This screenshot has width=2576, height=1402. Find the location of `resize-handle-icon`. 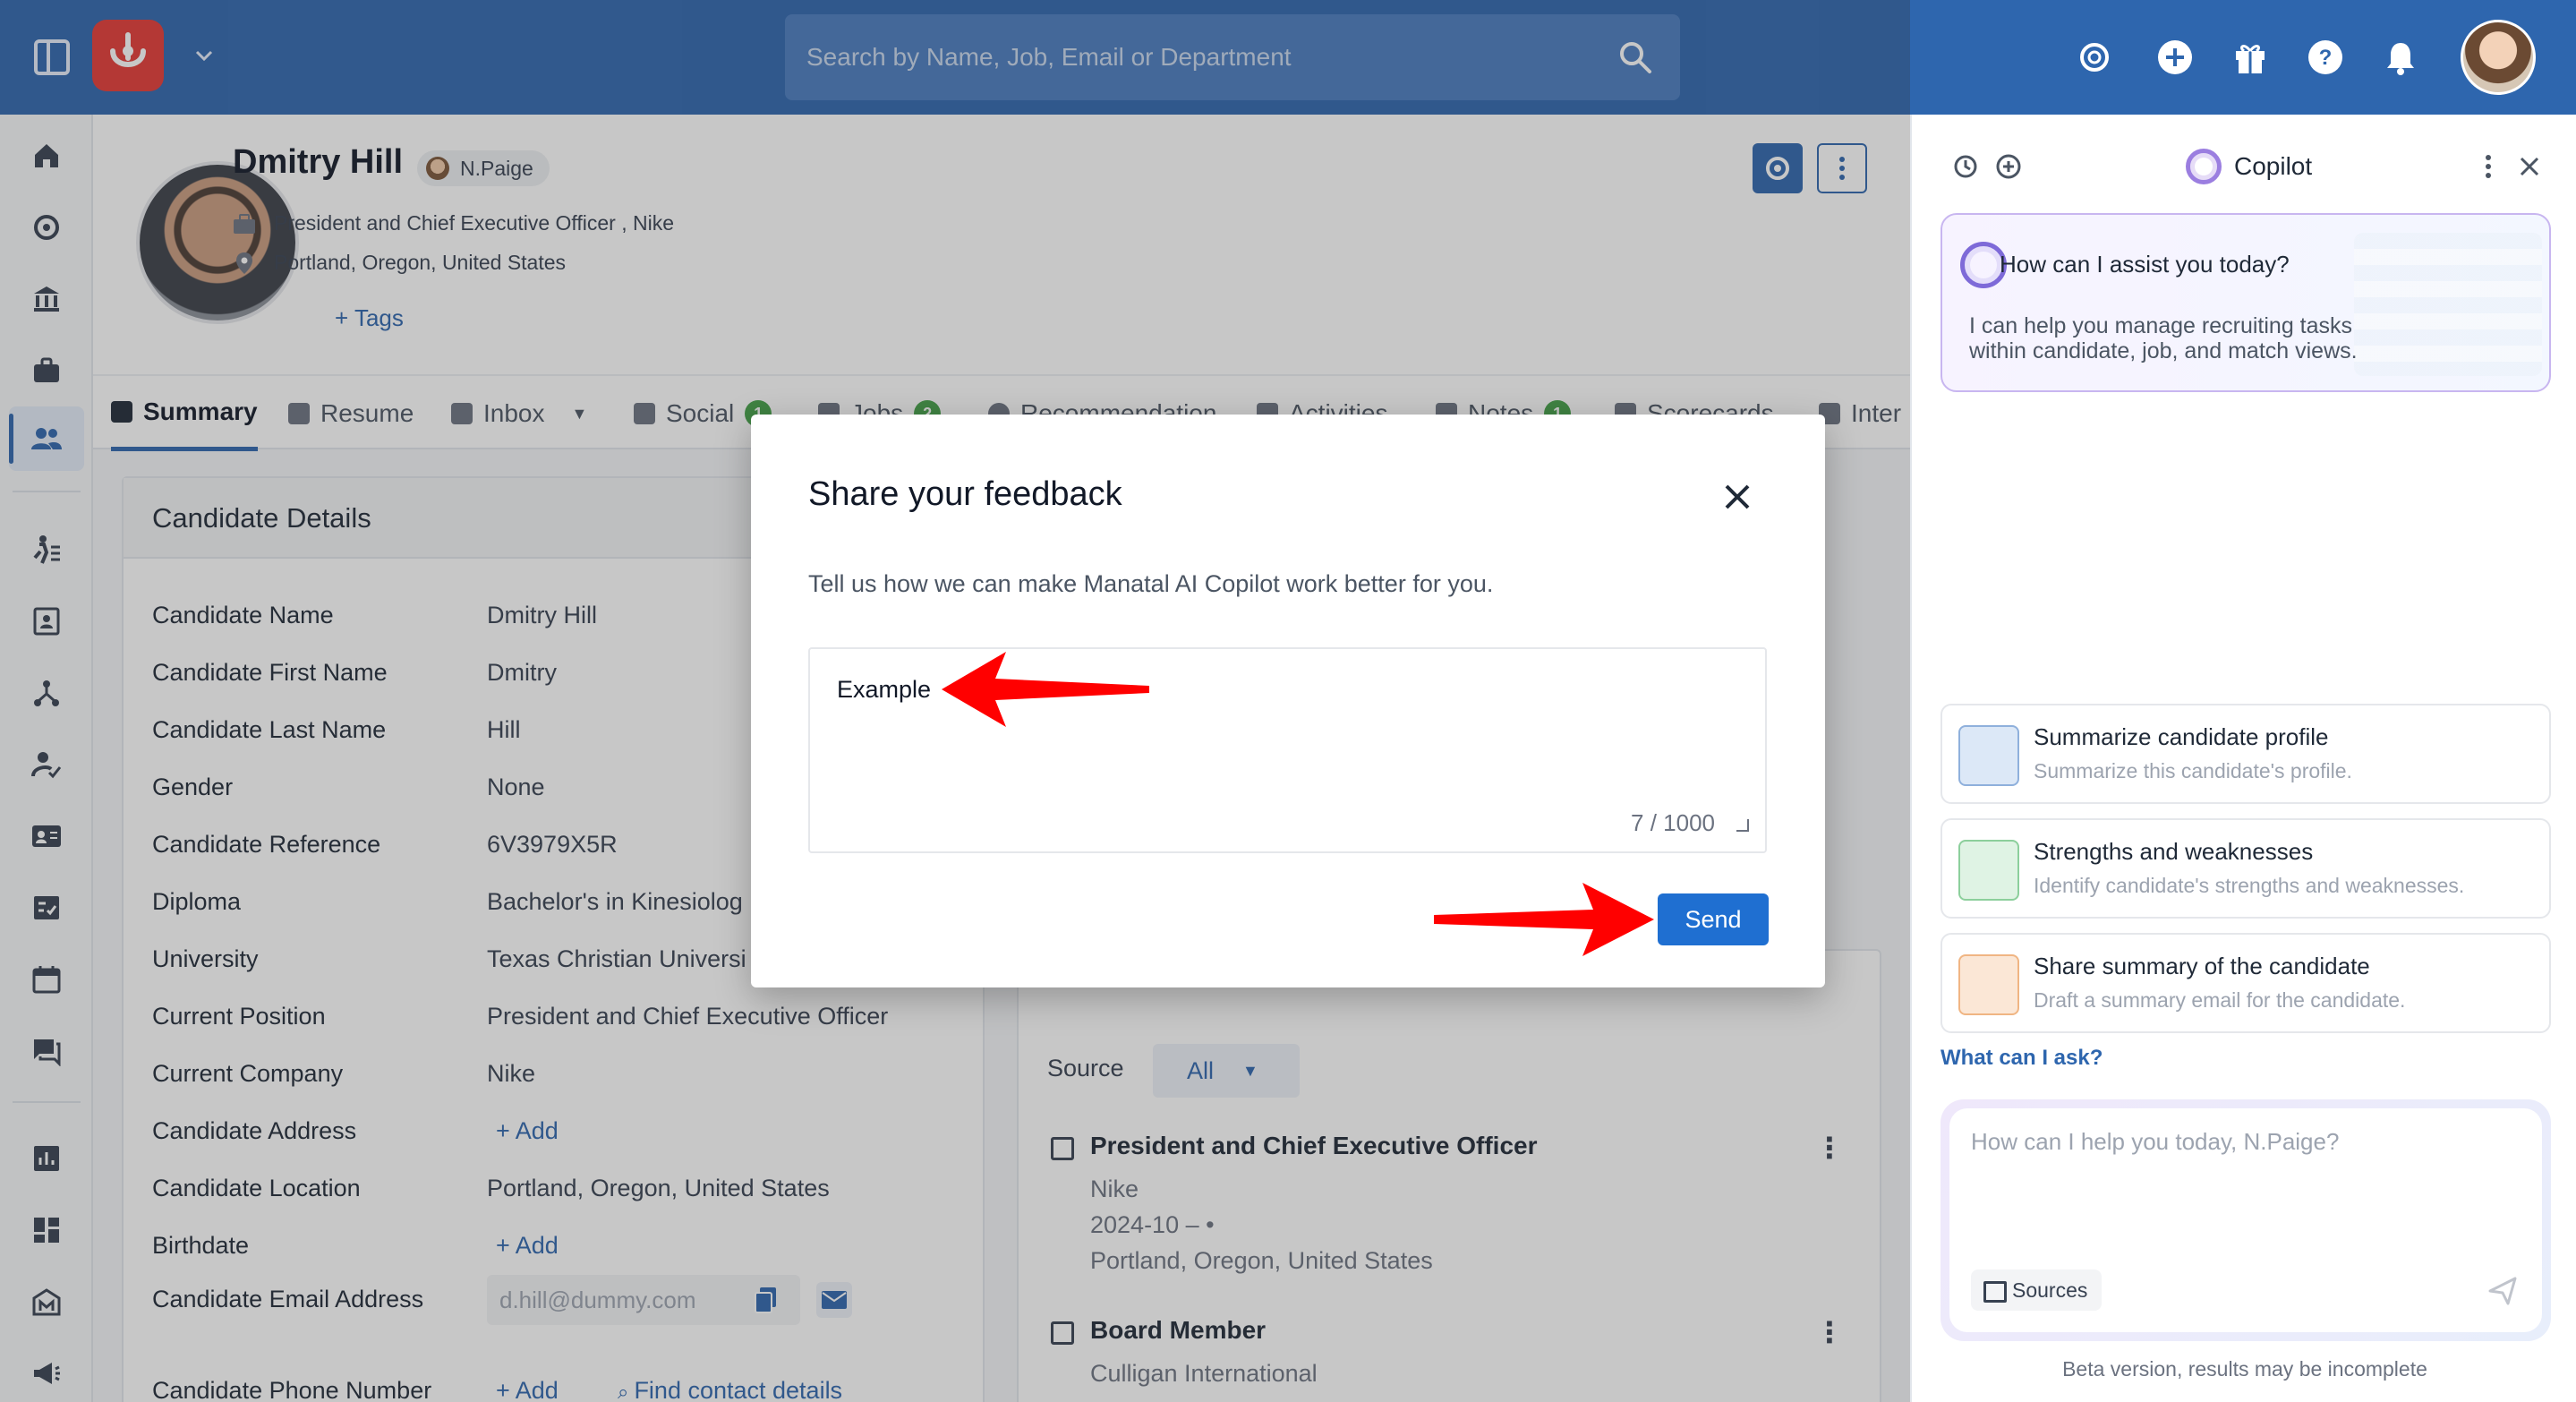

resize-handle-icon is located at coordinates (1742, 825).